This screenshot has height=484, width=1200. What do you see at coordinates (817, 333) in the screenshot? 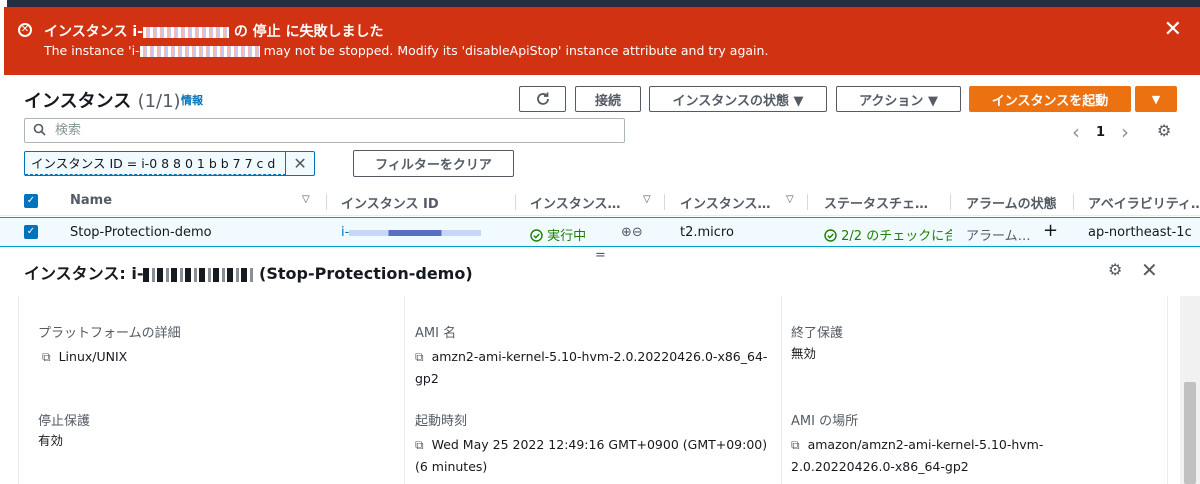
I see `termination-protection-label: 終了保護` at bounding box center [817, 333].